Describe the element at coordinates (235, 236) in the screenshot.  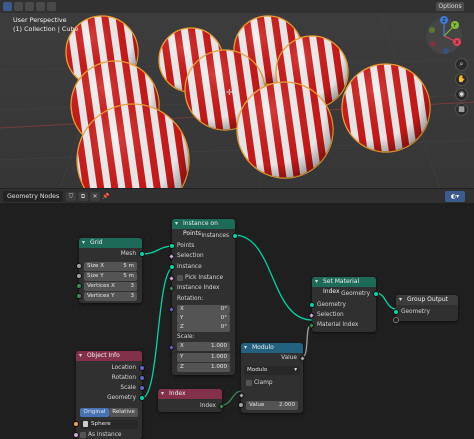
I see `instances-output-socket` at that location.